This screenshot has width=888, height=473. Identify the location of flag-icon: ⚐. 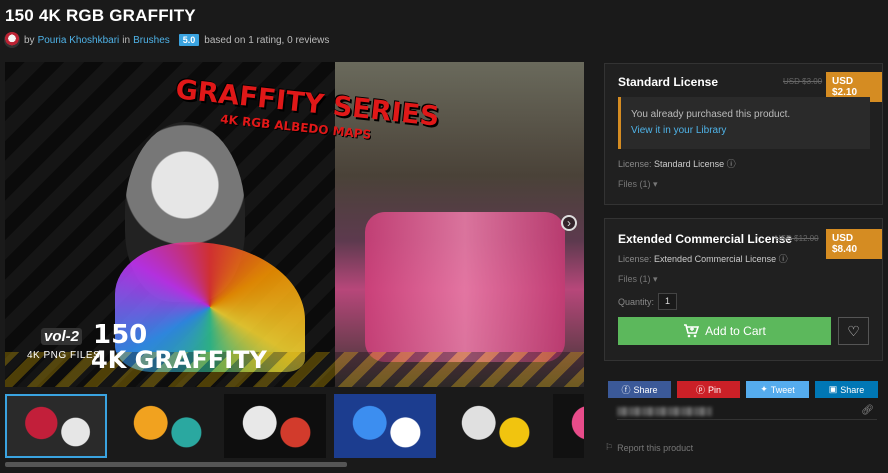
(609, 447).